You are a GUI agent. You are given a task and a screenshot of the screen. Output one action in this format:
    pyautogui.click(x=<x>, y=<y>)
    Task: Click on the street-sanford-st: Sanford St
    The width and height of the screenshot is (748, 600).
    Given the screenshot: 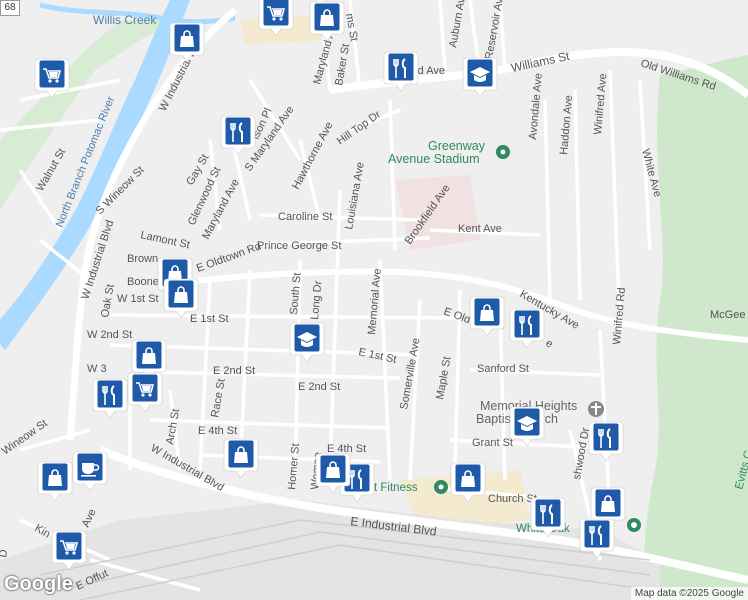 What is the action you would take?
    pyautogui.click(x=503, y=369)
    